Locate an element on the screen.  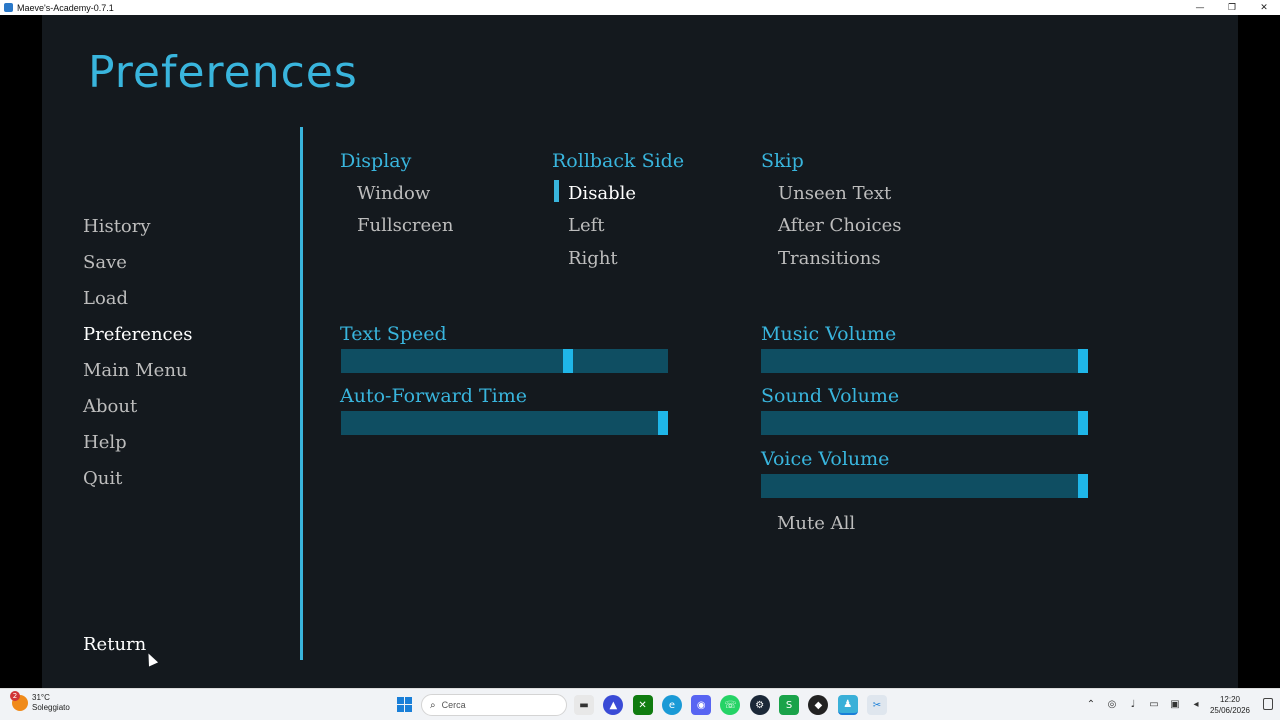
network-icon: ▣ is located at coordinates (1175, 704).